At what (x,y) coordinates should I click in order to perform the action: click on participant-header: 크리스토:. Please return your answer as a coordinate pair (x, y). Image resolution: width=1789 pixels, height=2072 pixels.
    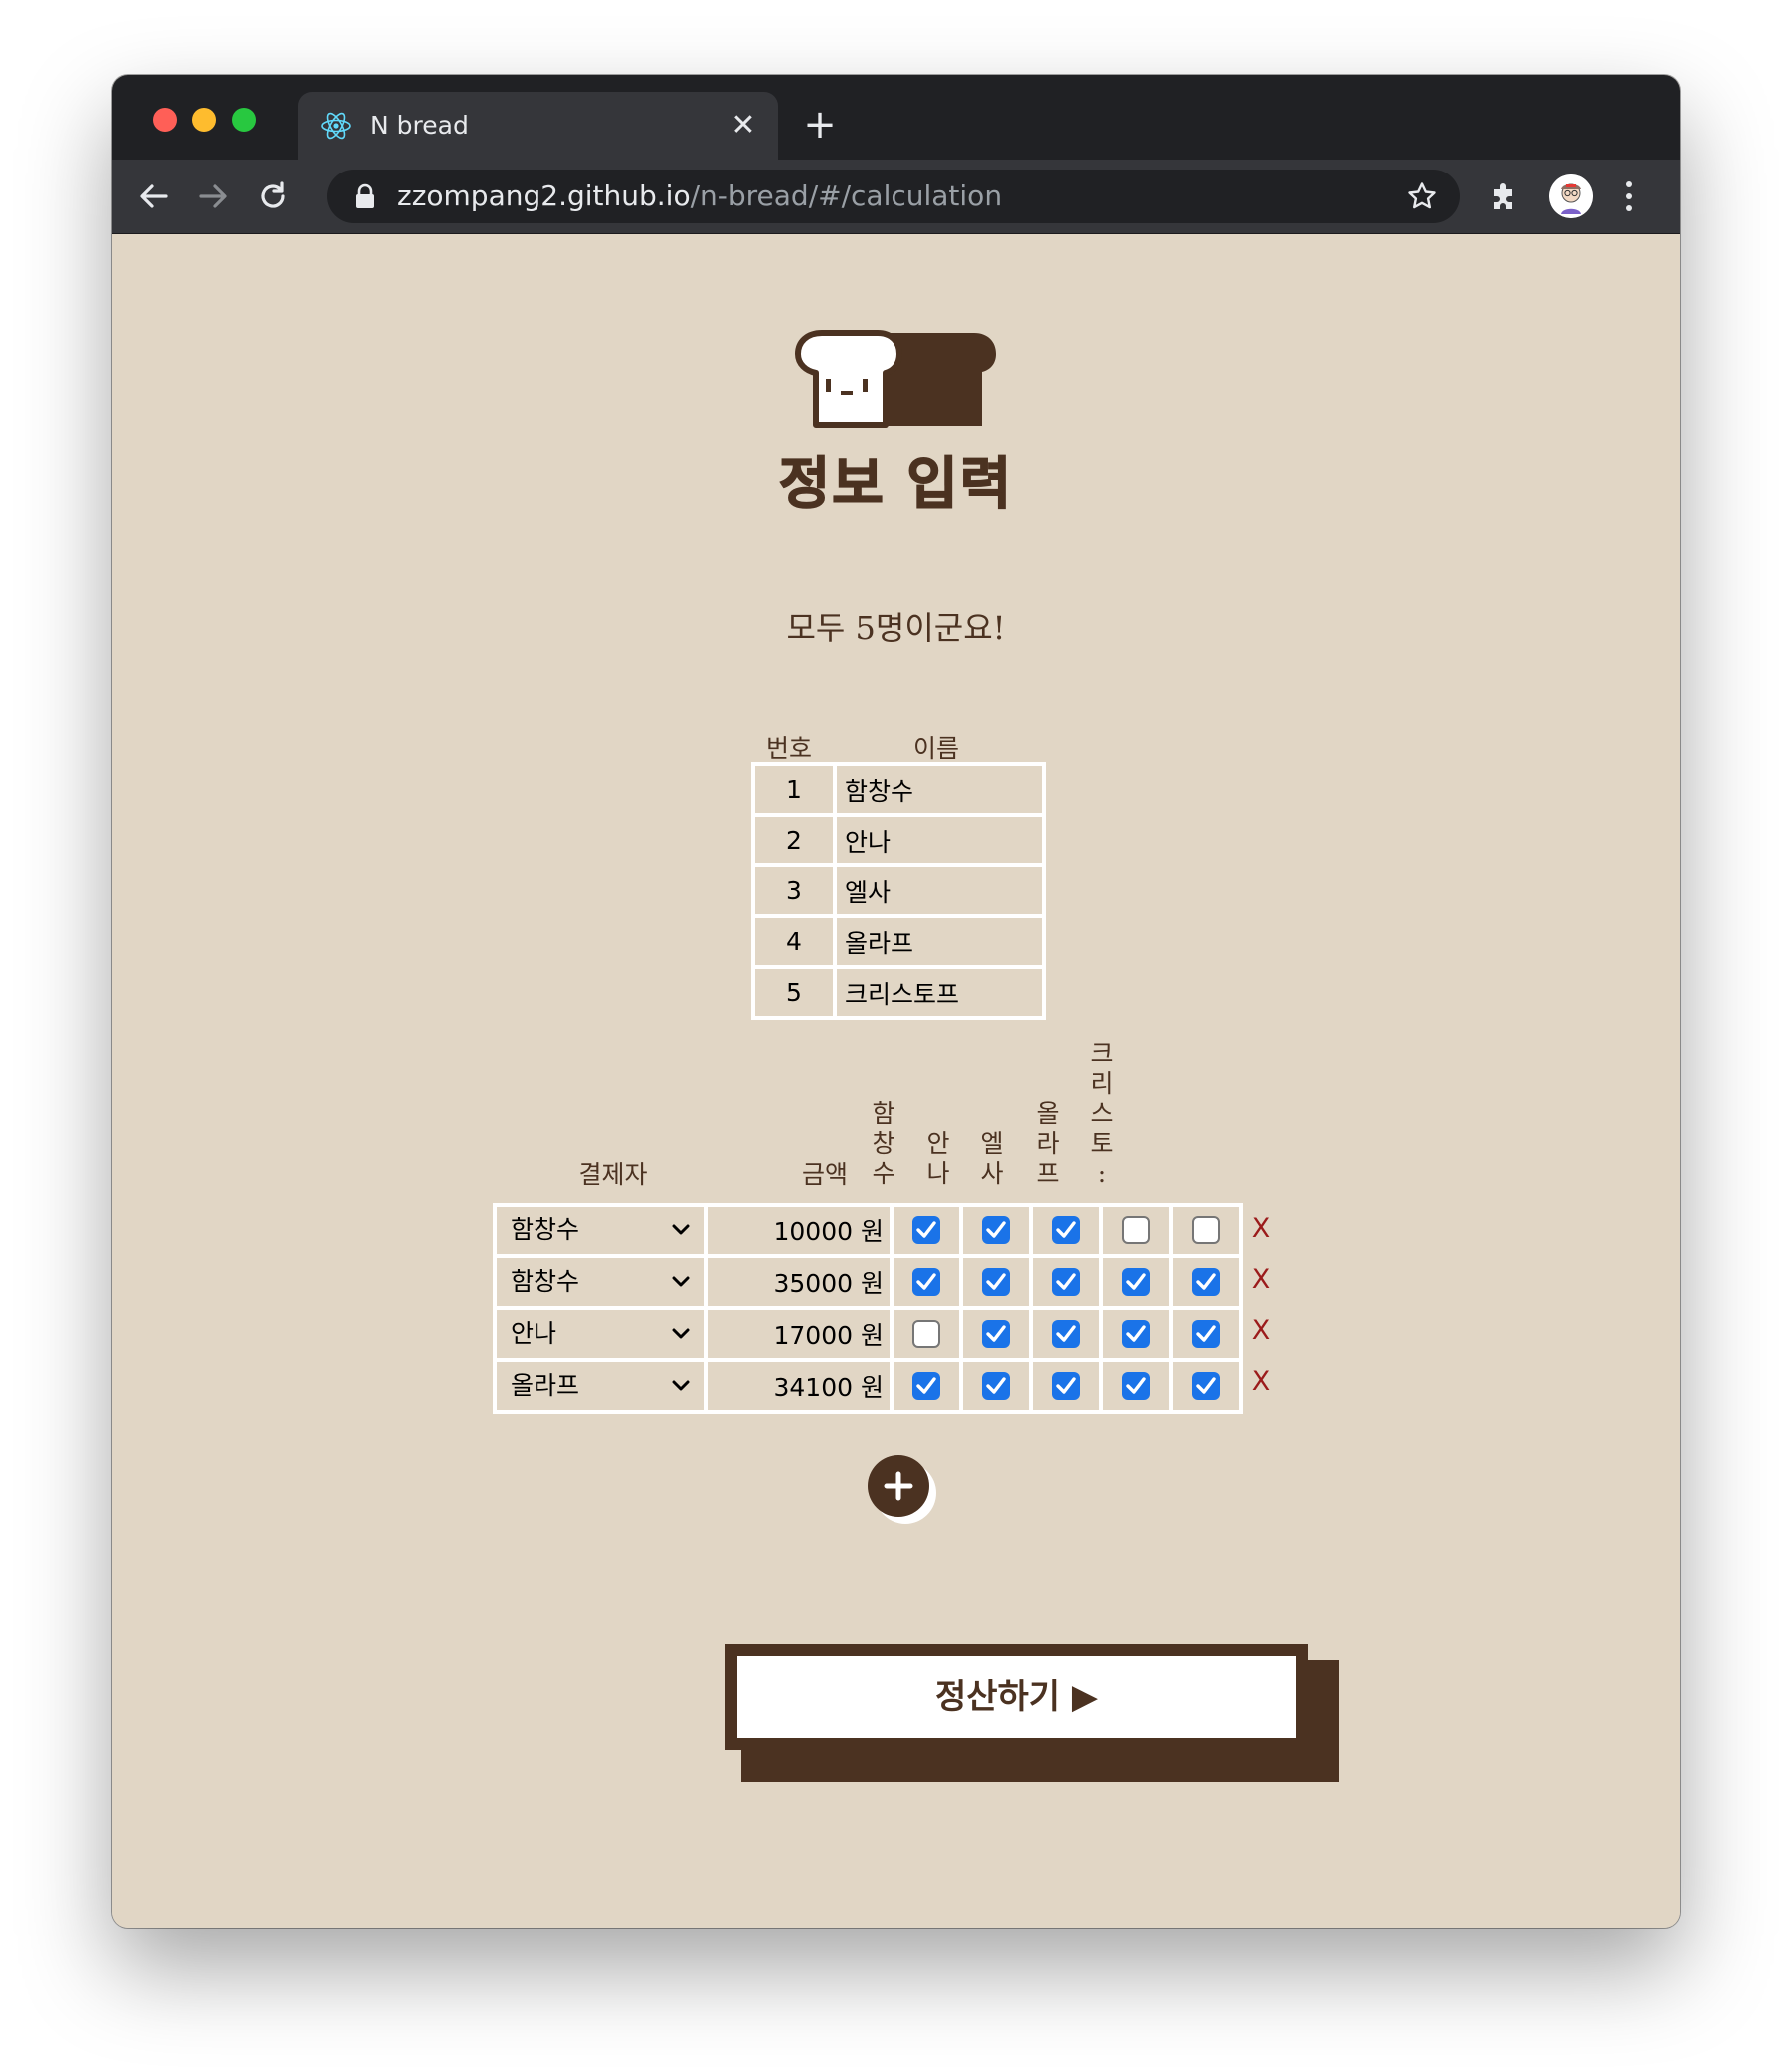
    Looking at the image, I should click on (1102, 1114).